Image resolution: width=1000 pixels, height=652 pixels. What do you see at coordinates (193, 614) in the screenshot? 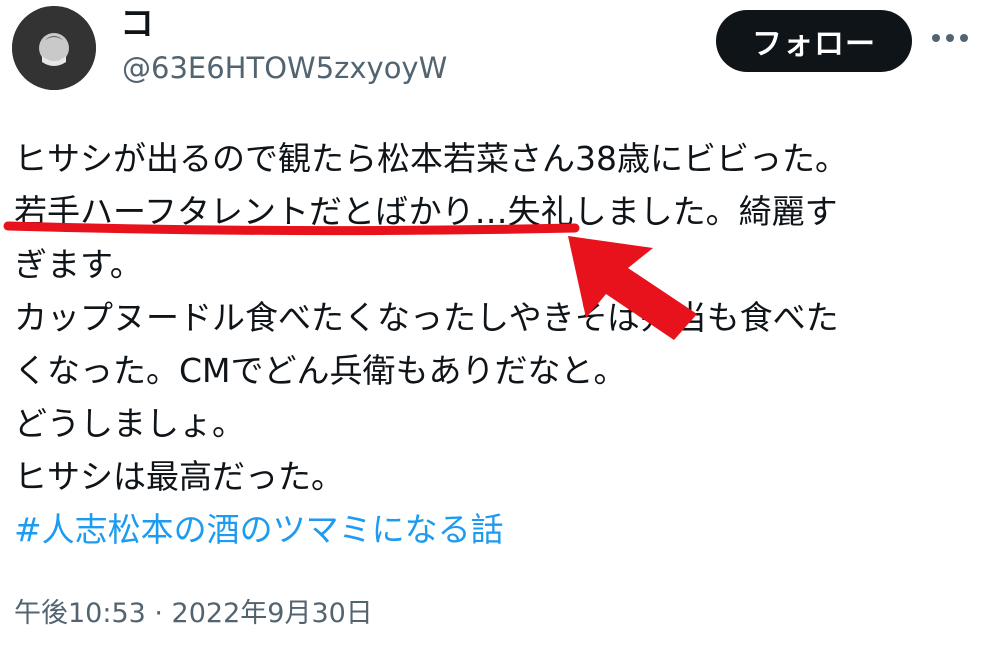
I see `tweet-timestamp: 午後10:53 · 2022年9月30日` at bounding box center [193, 614].